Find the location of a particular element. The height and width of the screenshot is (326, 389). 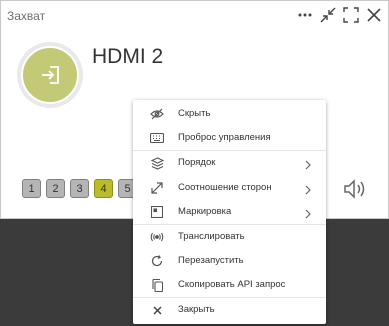

menu-item-broadcast: Транслировать is located at coordinates (229, 237).